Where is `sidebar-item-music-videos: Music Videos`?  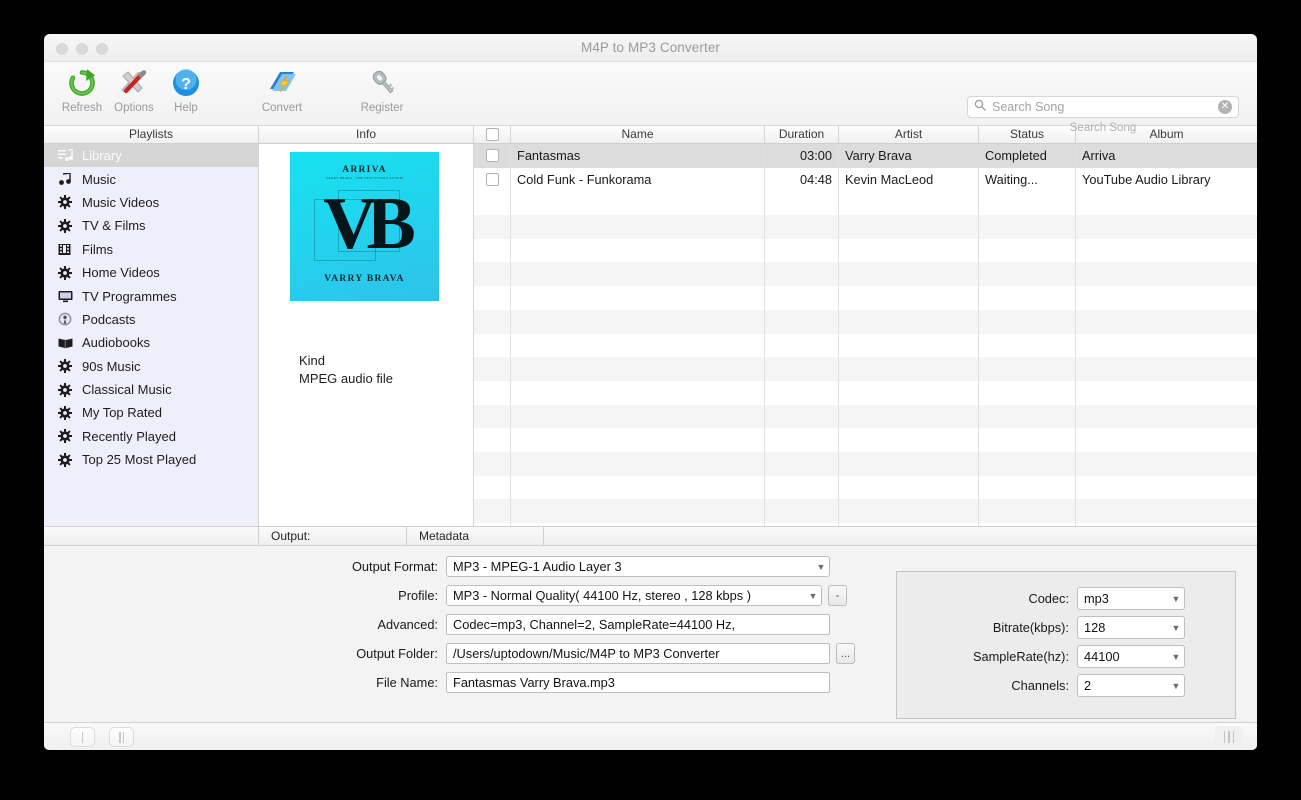 sidebar-item-music-videos: Music Videos is located at coordinates (151, 202).